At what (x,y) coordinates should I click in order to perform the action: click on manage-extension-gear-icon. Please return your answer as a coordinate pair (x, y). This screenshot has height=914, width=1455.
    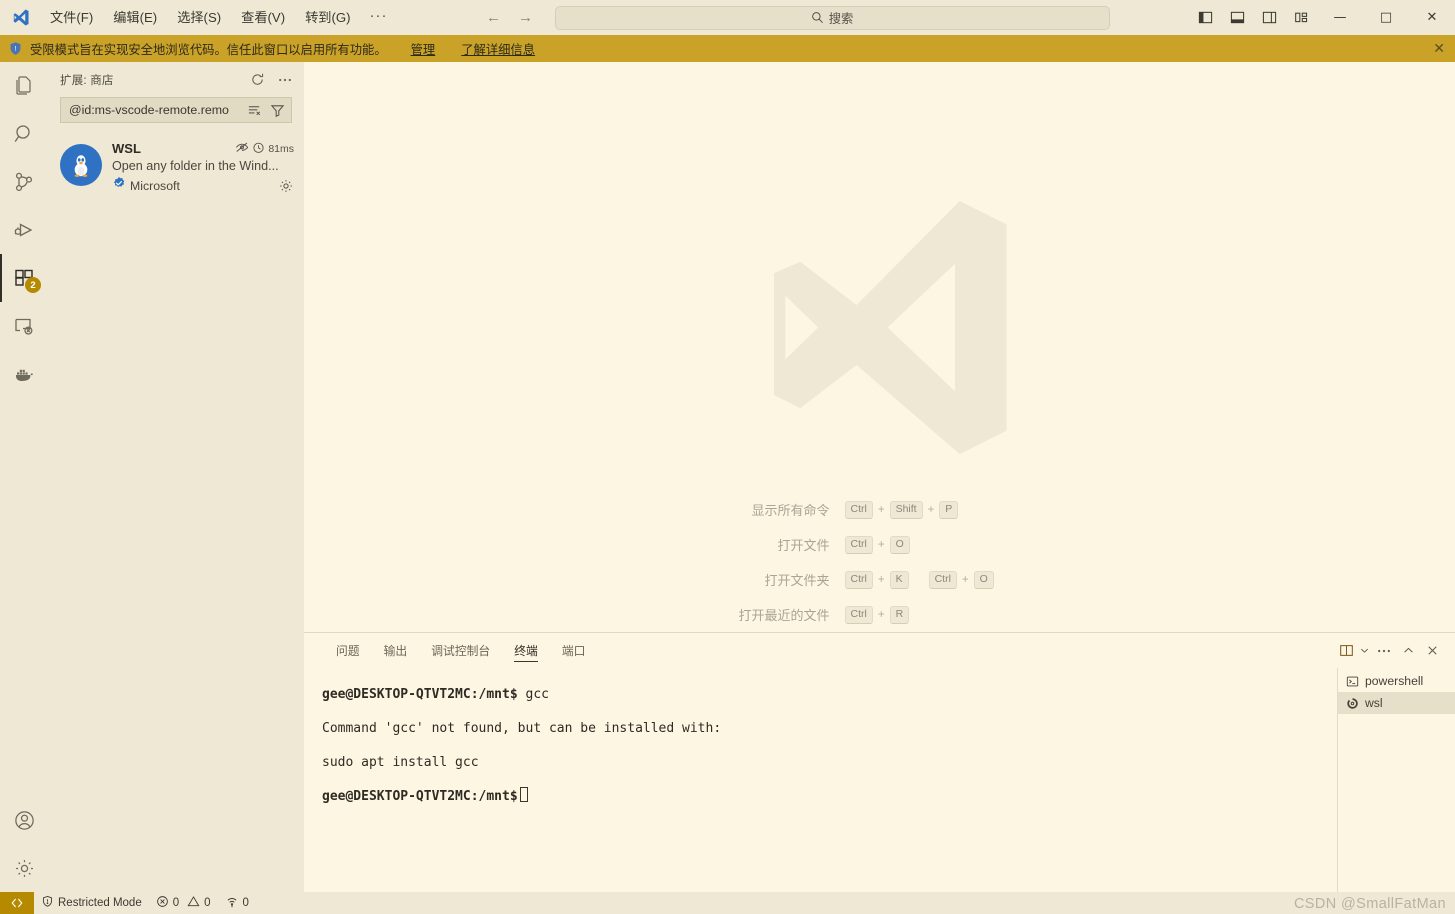
    Looking at the image, I should click on (286, 186).